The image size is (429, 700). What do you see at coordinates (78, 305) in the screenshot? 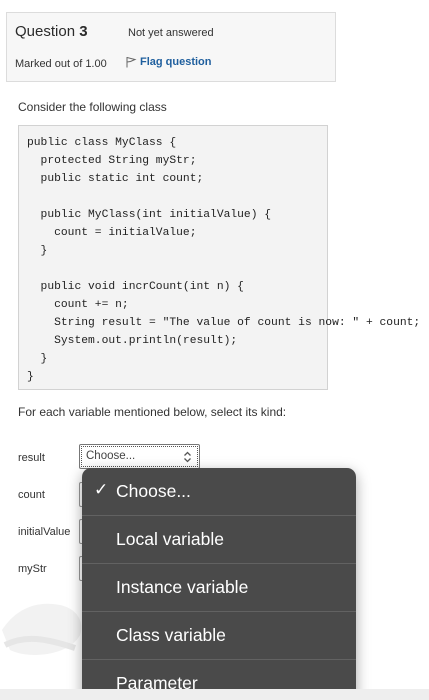
I see `code-line: count += n;` at bounding box center [78, 305].